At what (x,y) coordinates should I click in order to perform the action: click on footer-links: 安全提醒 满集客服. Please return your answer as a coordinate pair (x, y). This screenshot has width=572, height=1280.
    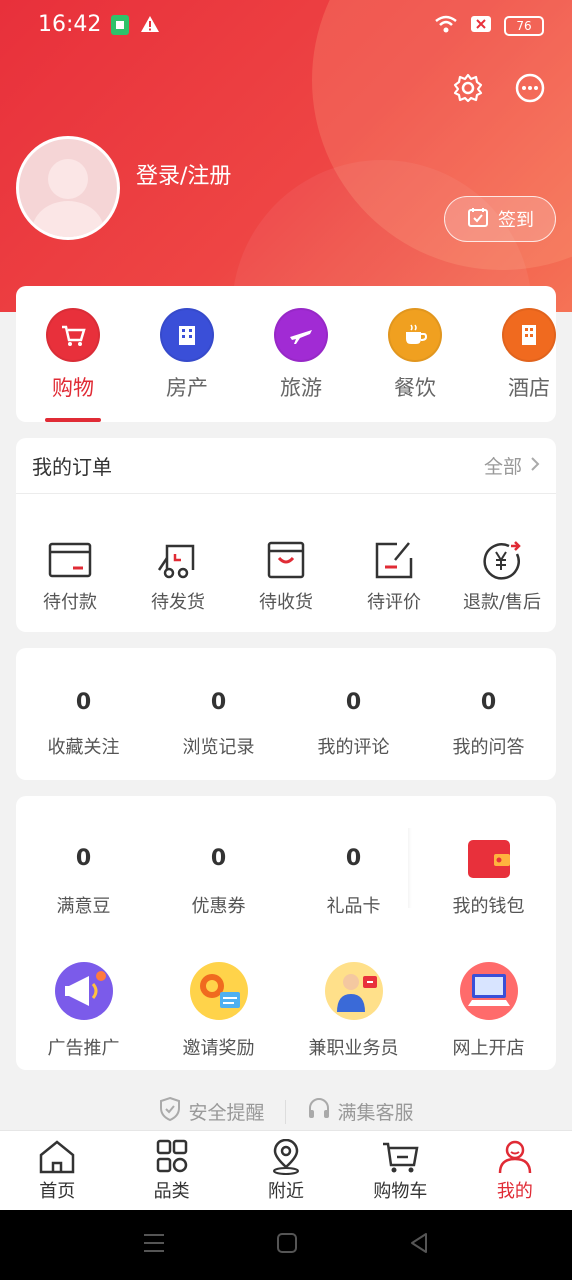
    Looking at the image, I should click on (286, 1111).